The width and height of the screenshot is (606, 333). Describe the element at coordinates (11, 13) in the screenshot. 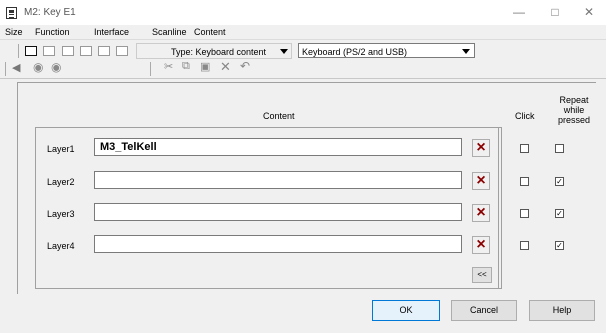

I see `app-icon` at that location.